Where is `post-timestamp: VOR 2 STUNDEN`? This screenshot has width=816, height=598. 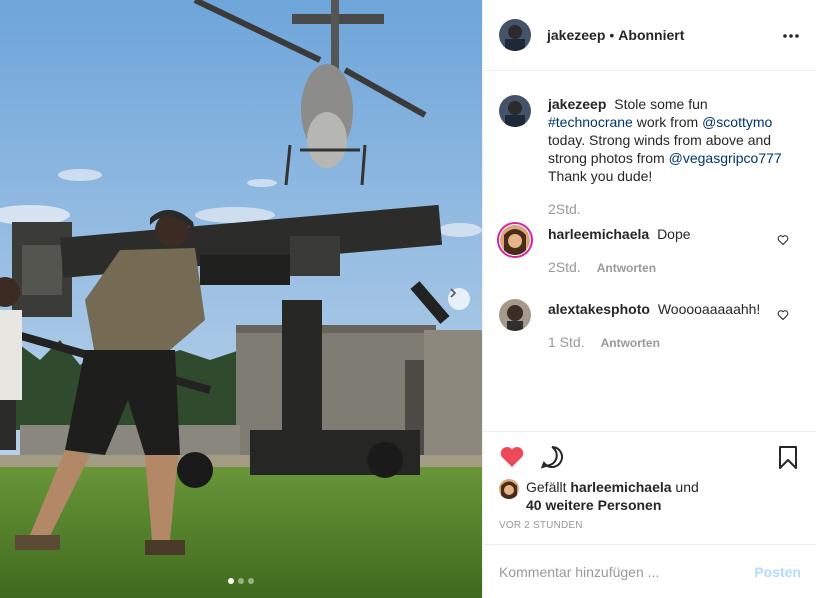
post-timestamp: VOR 2 STUNDEN is located at coordinates (650, 525).